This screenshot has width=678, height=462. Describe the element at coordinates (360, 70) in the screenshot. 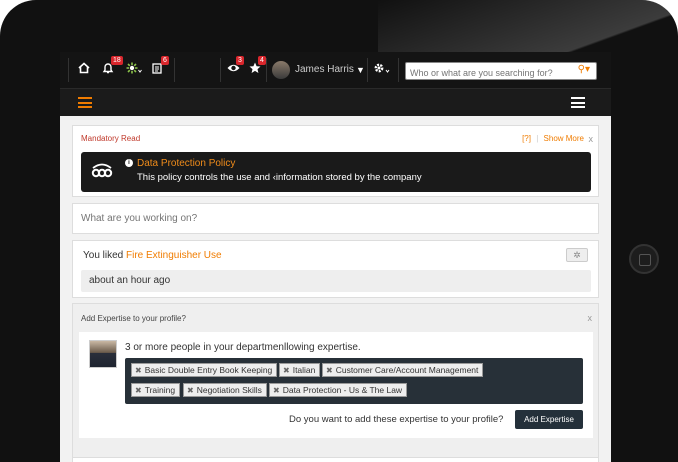

I see `user-menu-chevron-down-icon: ▼` at that location.